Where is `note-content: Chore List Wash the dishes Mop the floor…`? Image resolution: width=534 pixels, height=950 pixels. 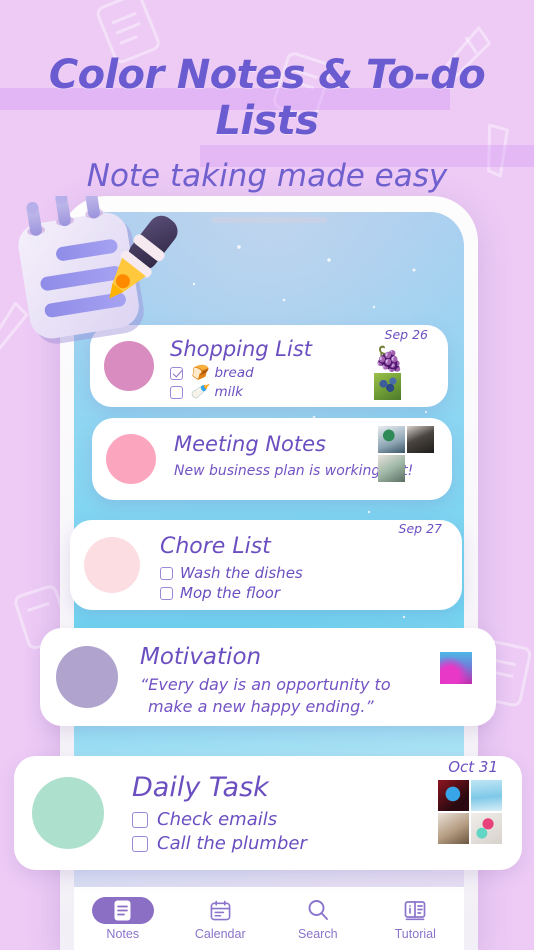
note-content: Chore List Wash the dishes Mop the floor… is located at coordinates (292, 565).